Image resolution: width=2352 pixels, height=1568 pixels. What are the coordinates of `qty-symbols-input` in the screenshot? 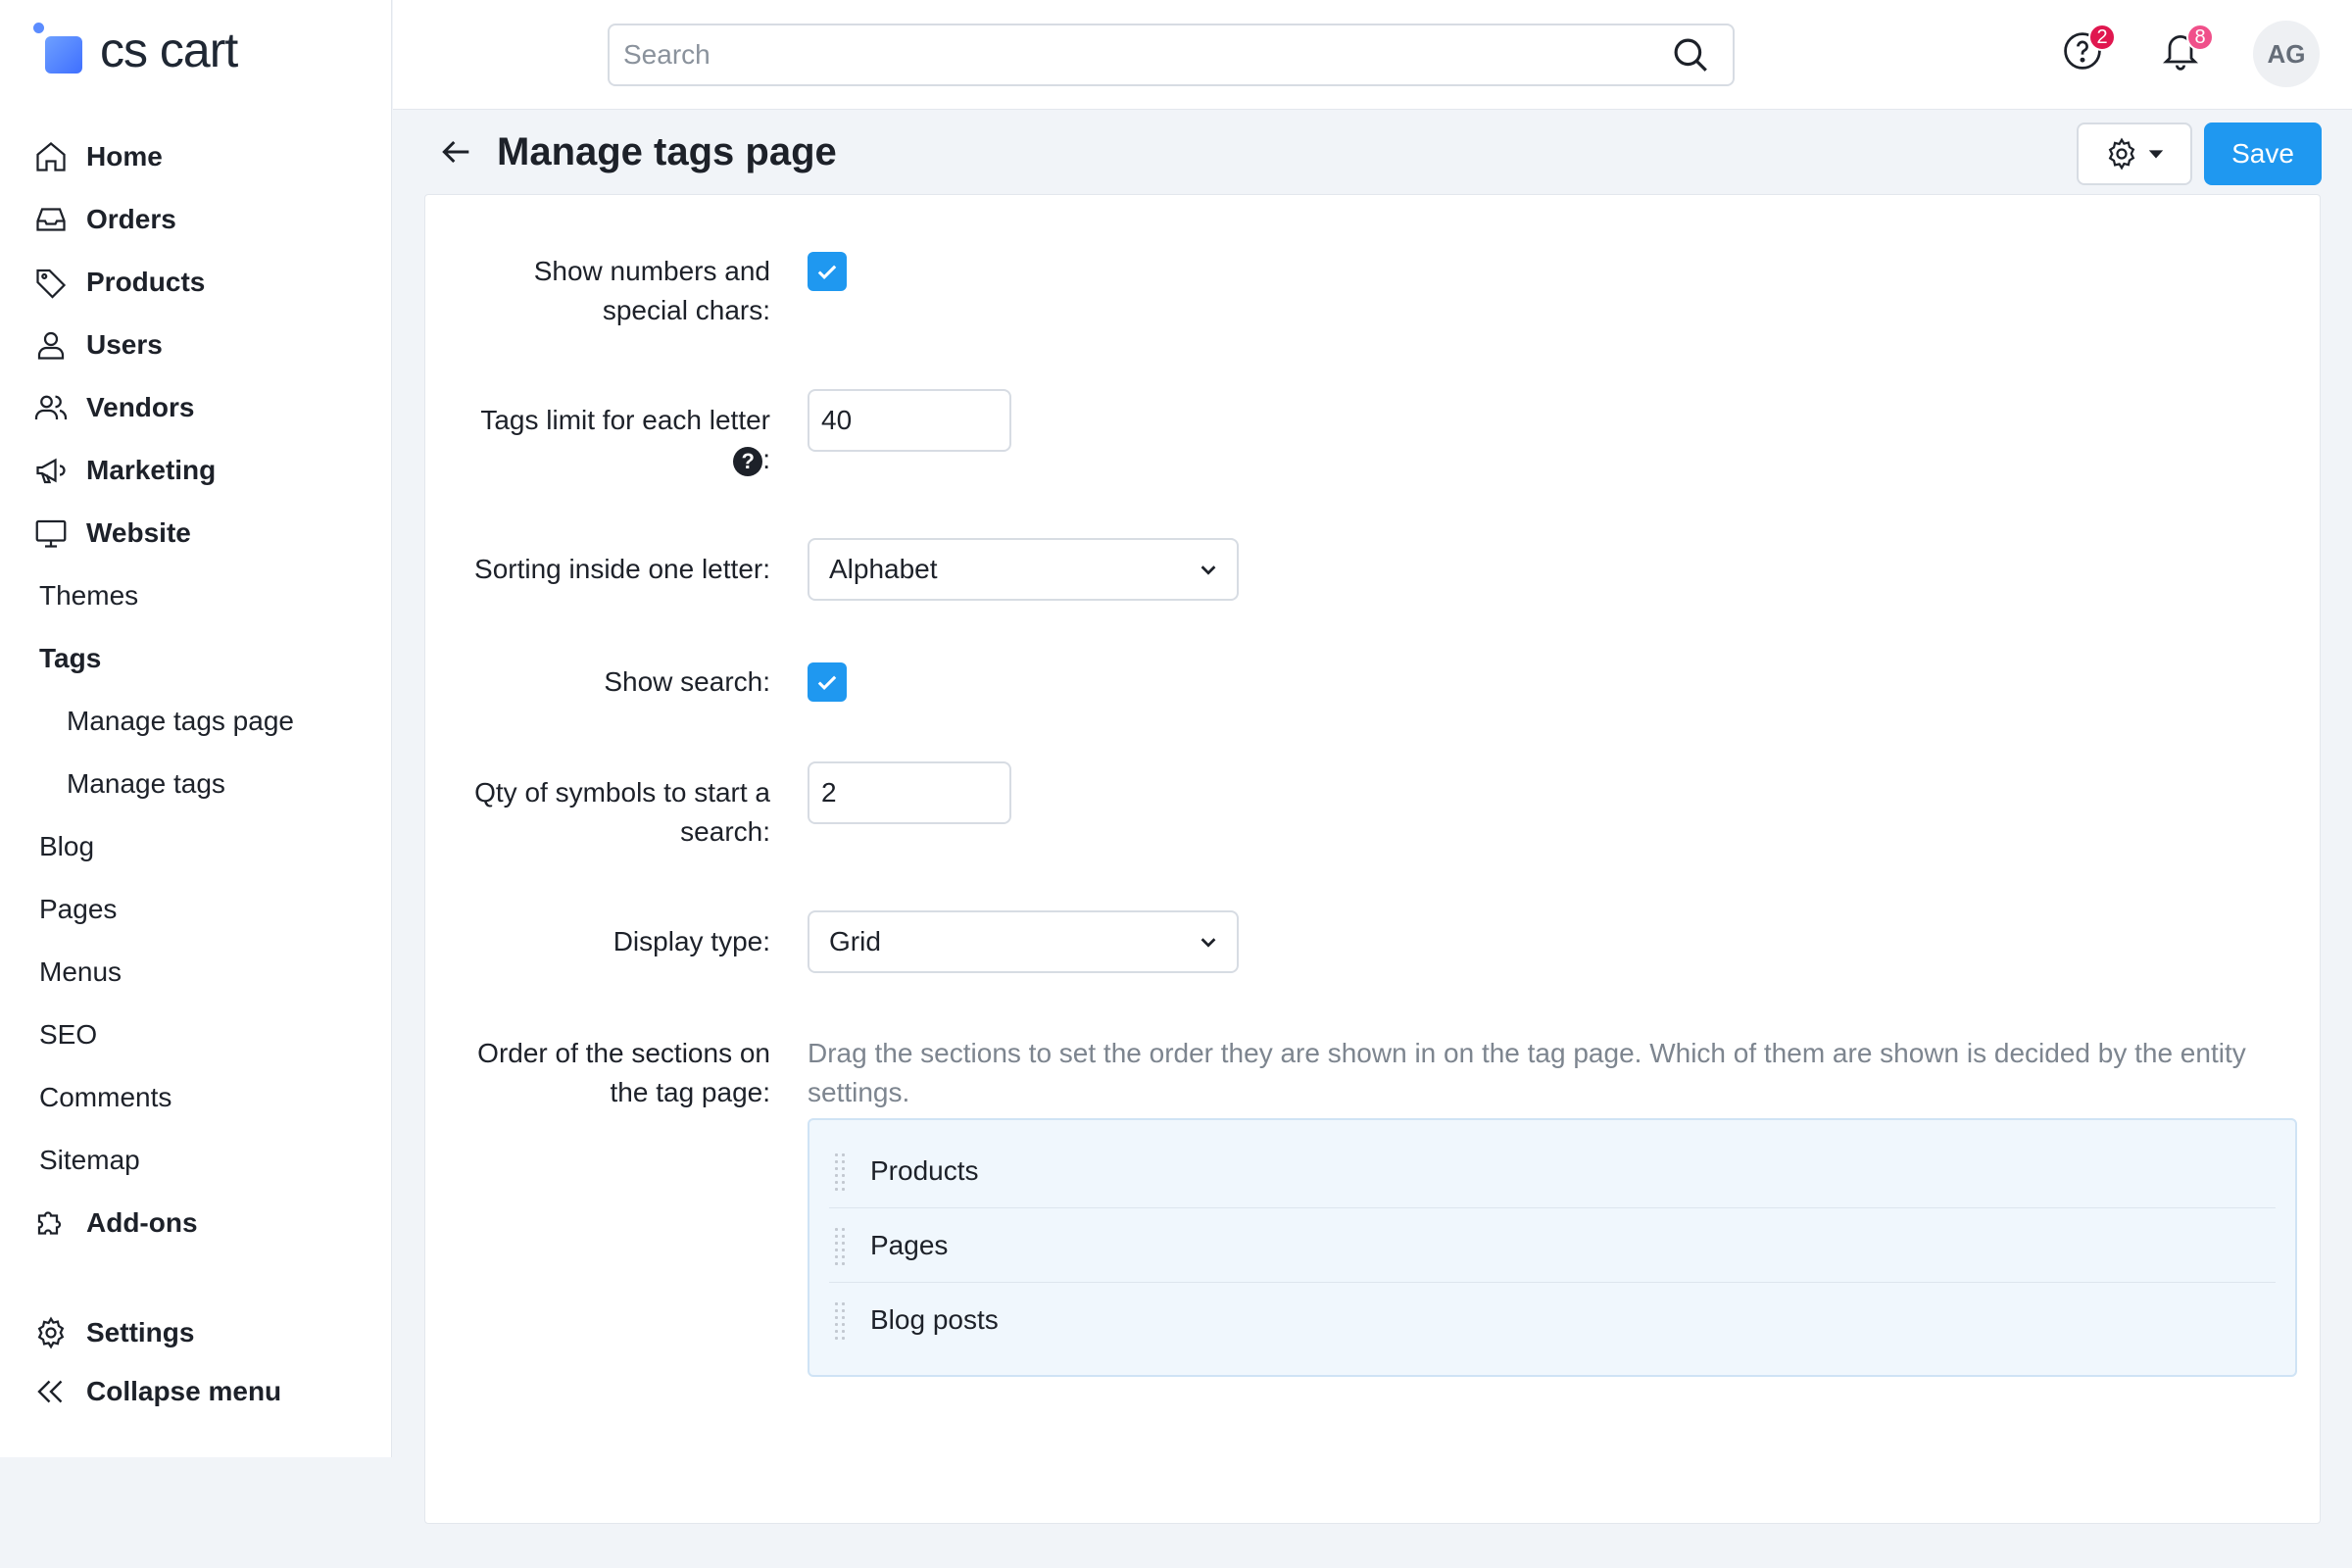 It's located at (909, 793).